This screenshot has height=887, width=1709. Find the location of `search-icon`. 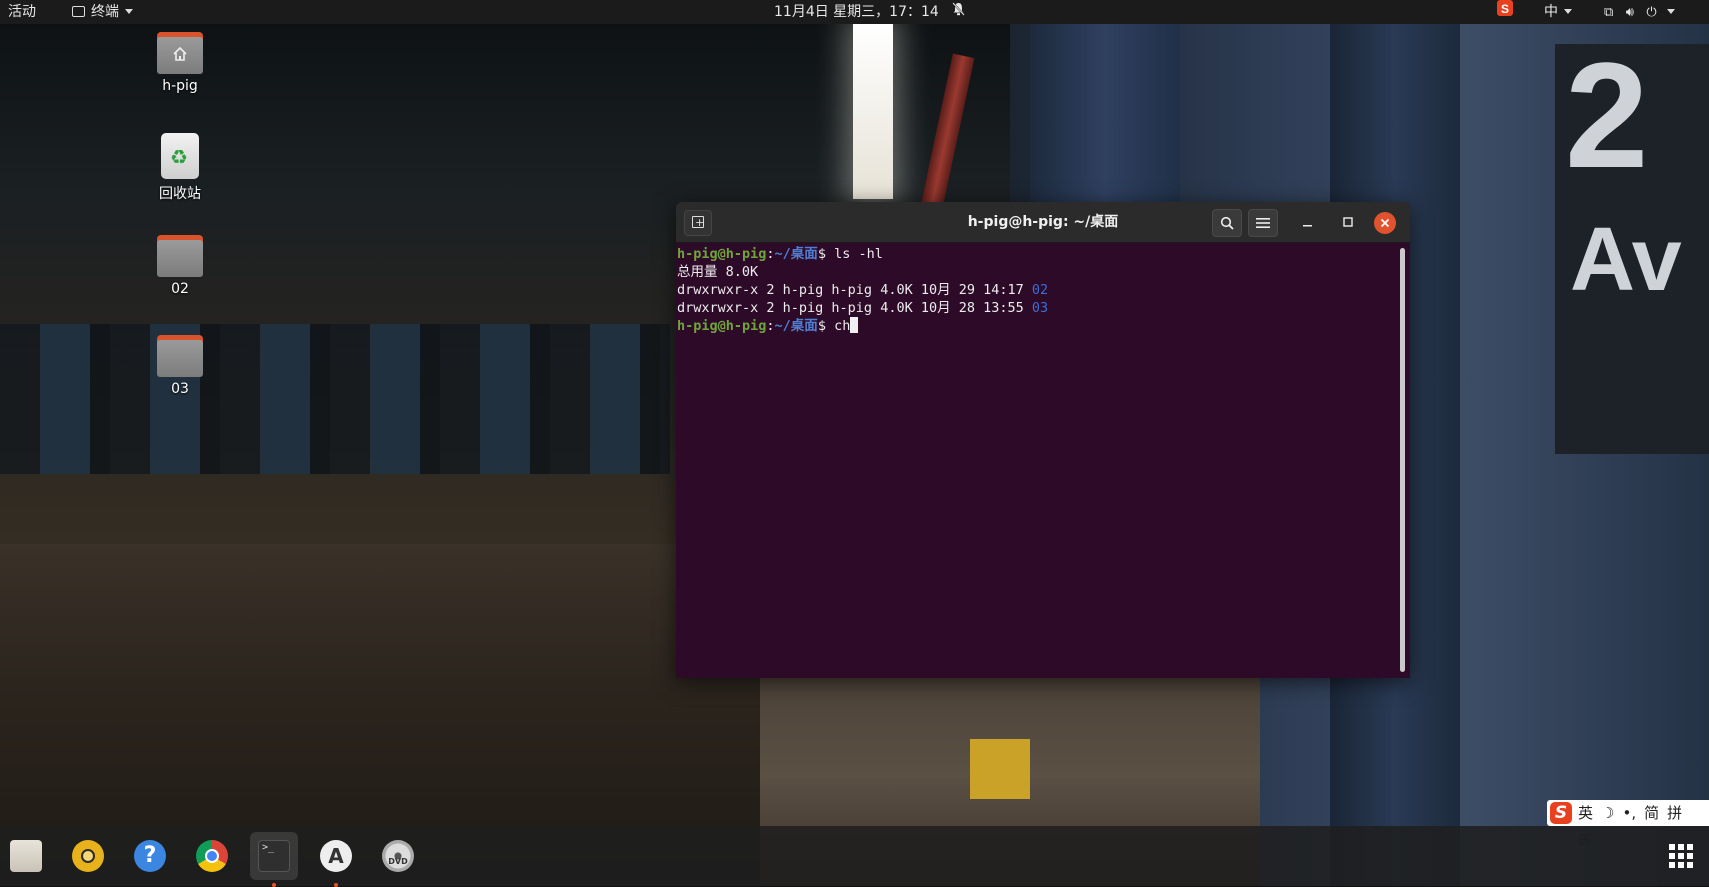

search-icon is located at coordinates (1227, 223).